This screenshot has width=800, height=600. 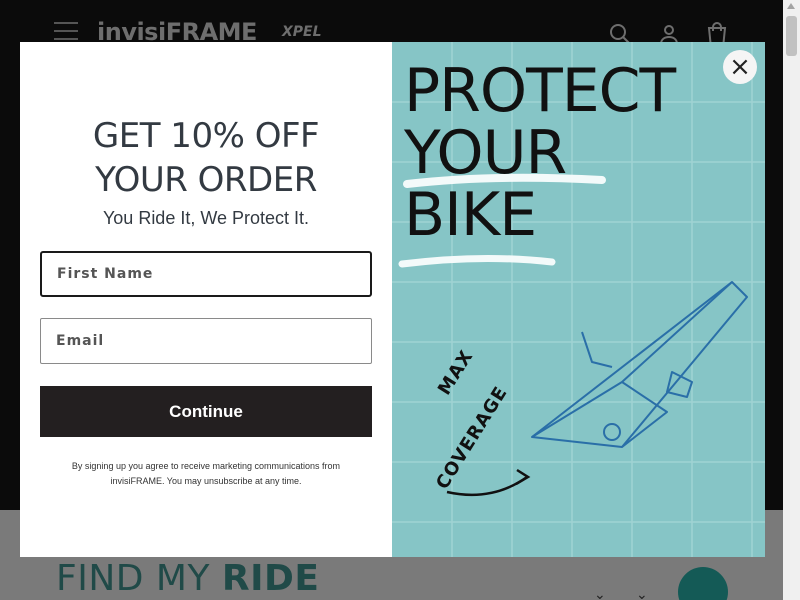 I want to click on scrollbar, so click(x=791, y=300).